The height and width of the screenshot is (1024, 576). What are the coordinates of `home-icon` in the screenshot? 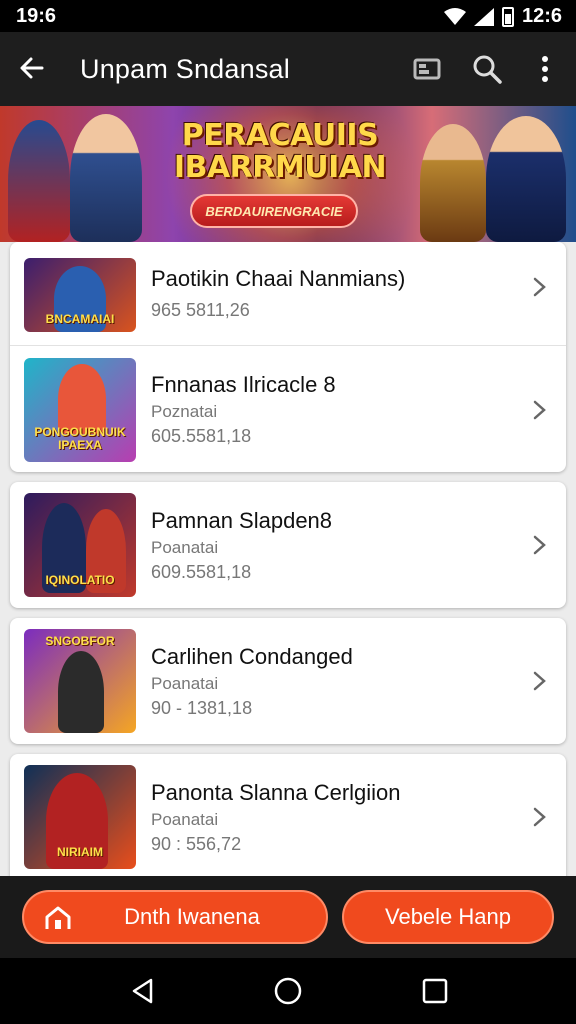 It's located at (58, 917).